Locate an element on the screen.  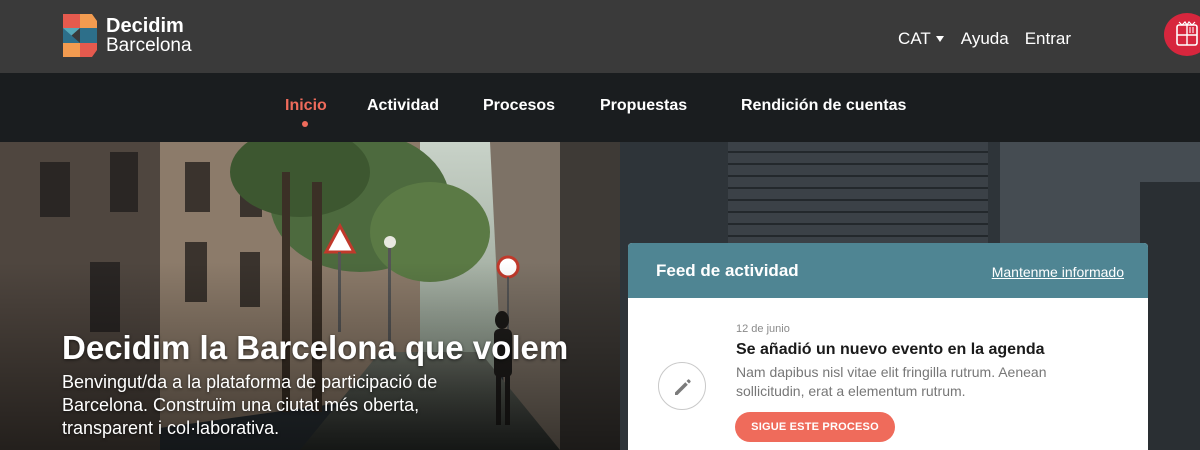
language-selector: CAT is located at coordinates (921, 39).